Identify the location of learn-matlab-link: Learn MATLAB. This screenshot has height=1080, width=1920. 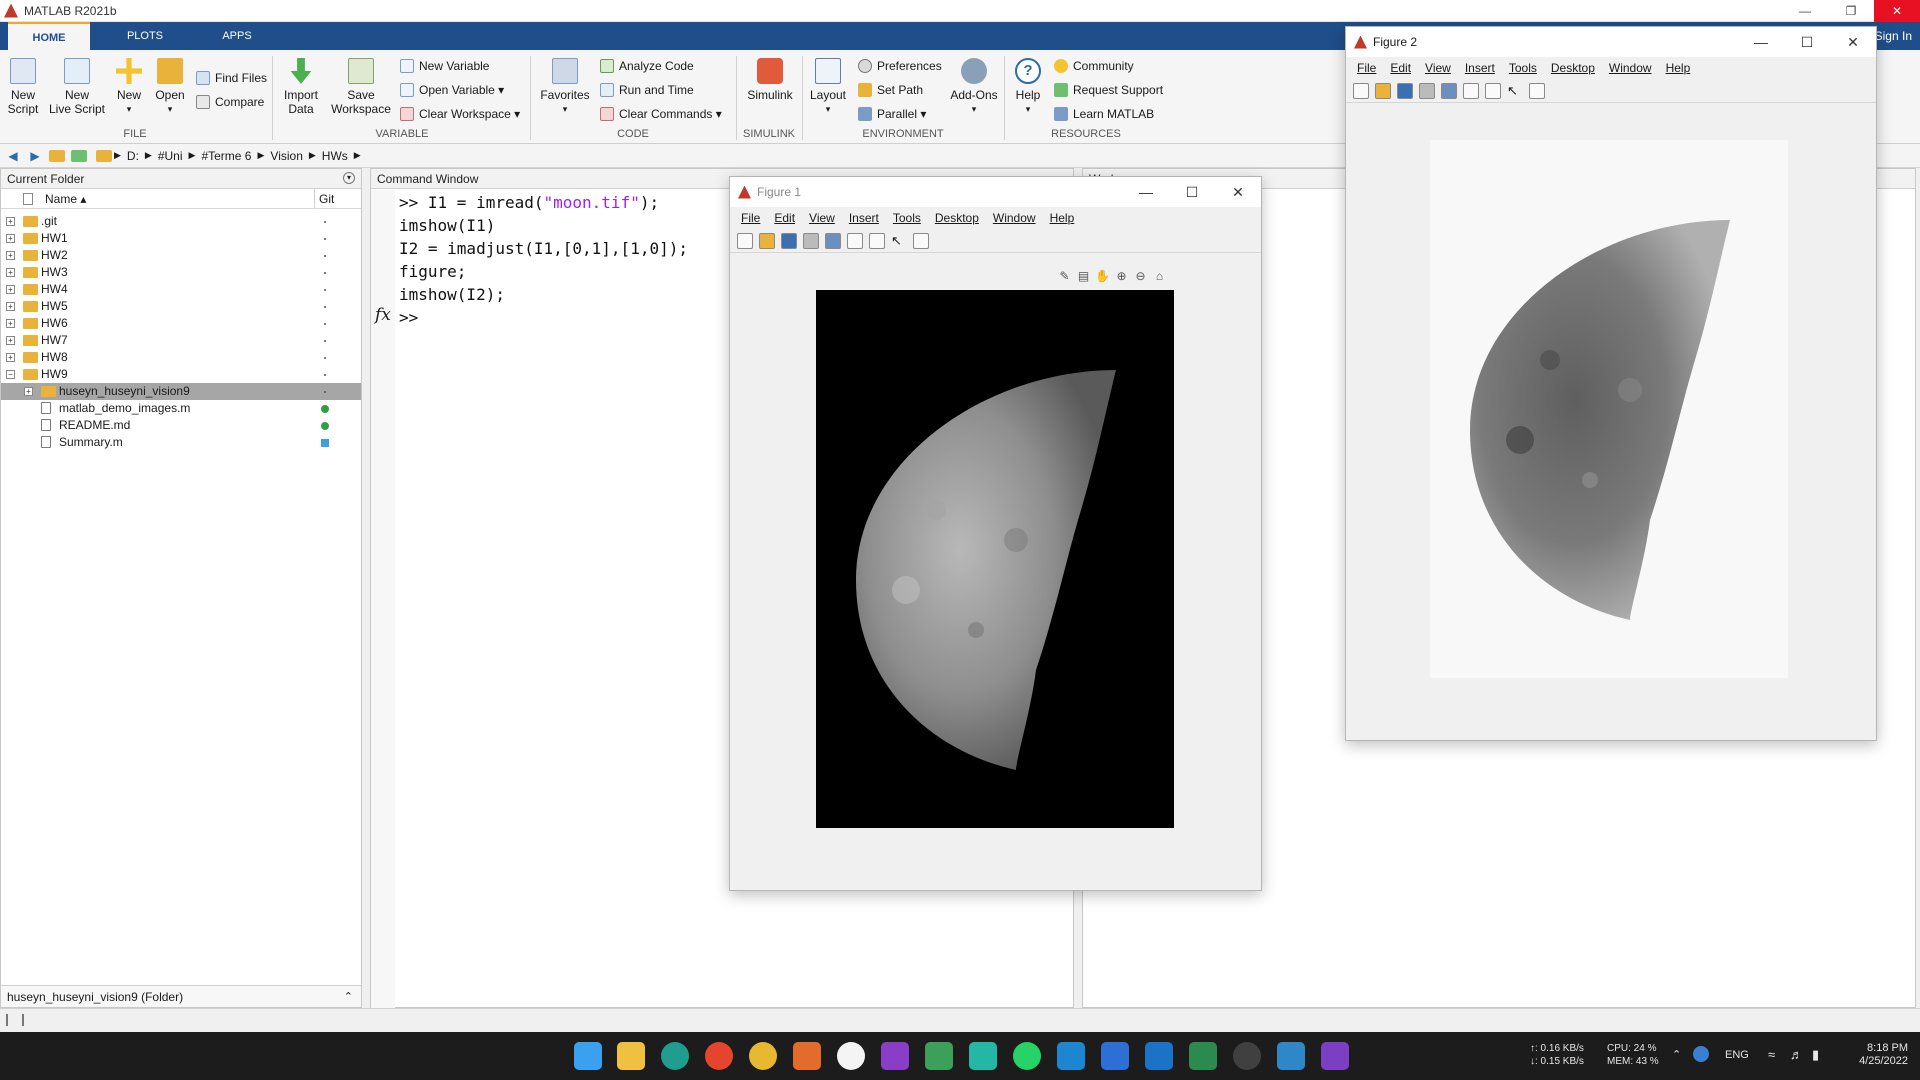
(1104, 114).